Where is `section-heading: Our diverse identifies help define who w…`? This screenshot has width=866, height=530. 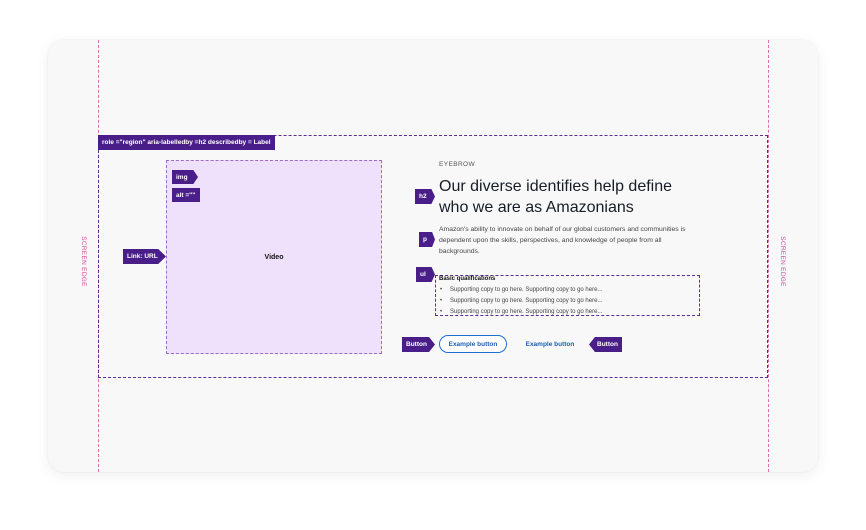 section-heading: Our diverse identifies help define who w… is located at coordinates (556, 197).